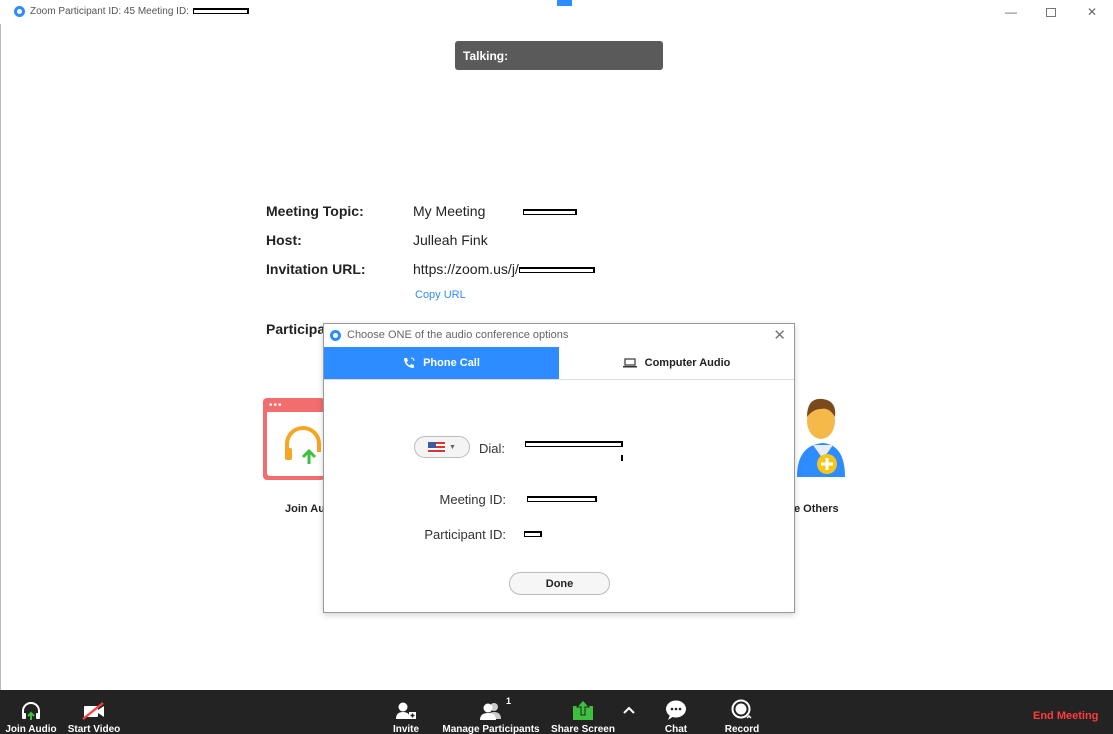 This screenshot has height=734, width=1113. I want to click on tab-phone-call-label: Phone Call, so click(451, 363).